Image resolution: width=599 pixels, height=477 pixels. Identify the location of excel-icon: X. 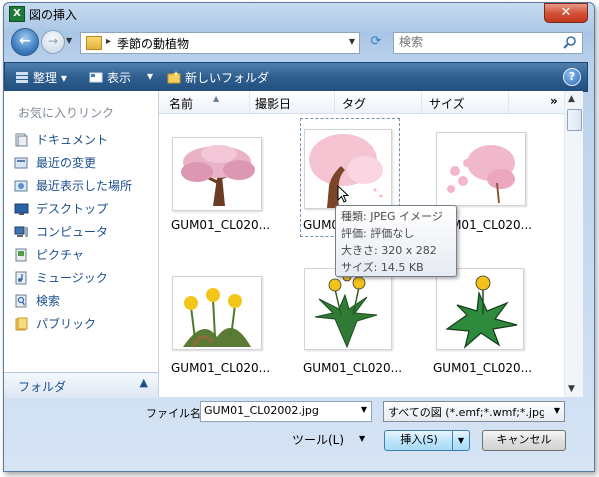
(17, 14).